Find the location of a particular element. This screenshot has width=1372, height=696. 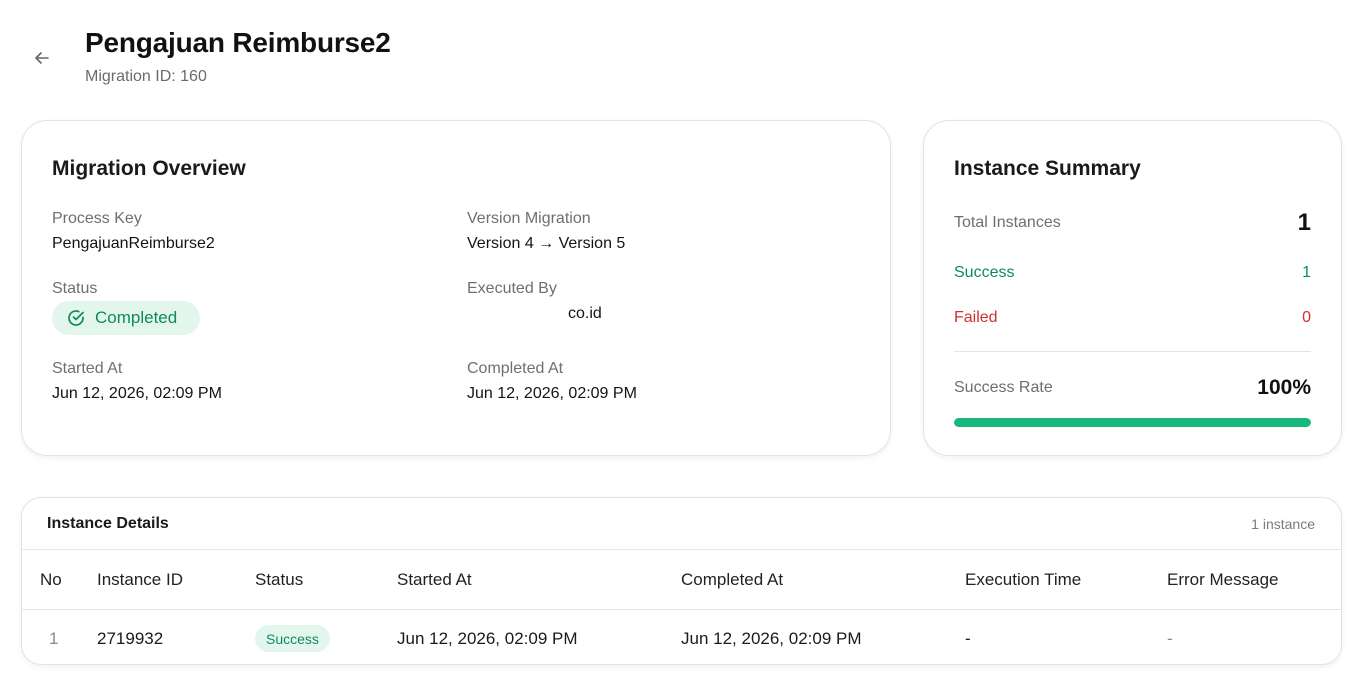

success-rate-row: Success Rate 100% is located at coordinates (1132, 388).